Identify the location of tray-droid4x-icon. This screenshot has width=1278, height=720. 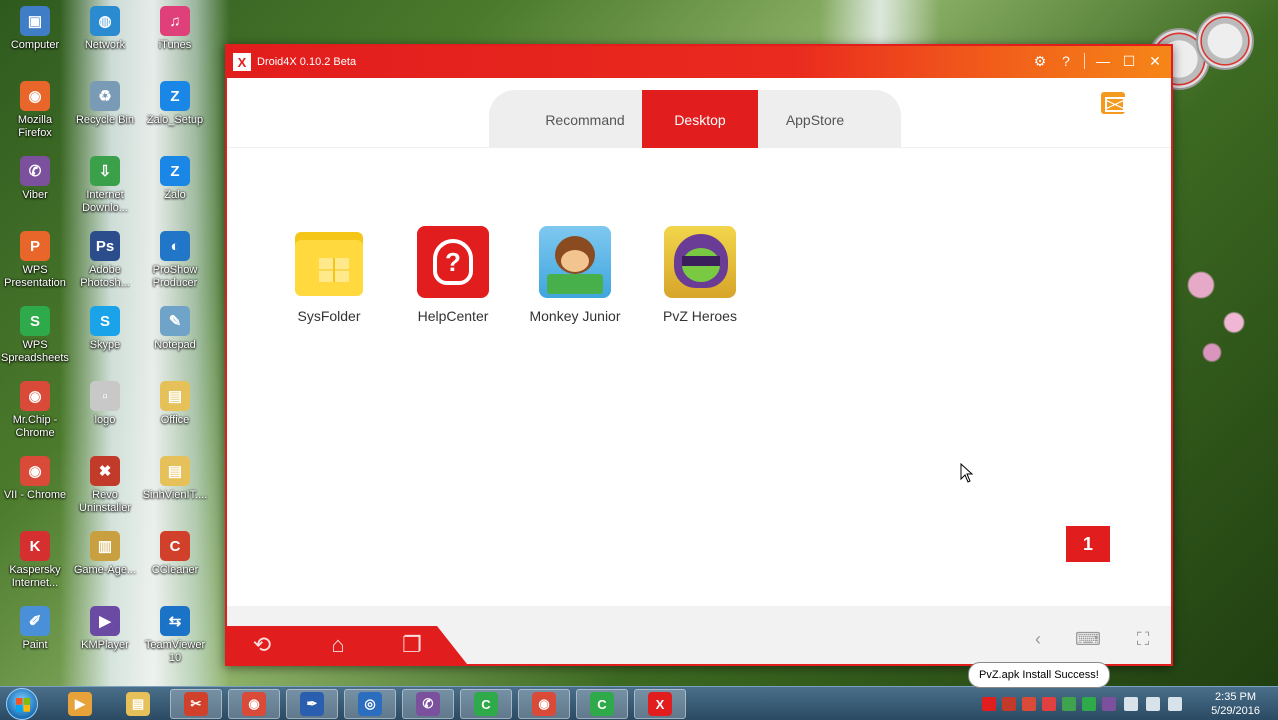
(989, 704).